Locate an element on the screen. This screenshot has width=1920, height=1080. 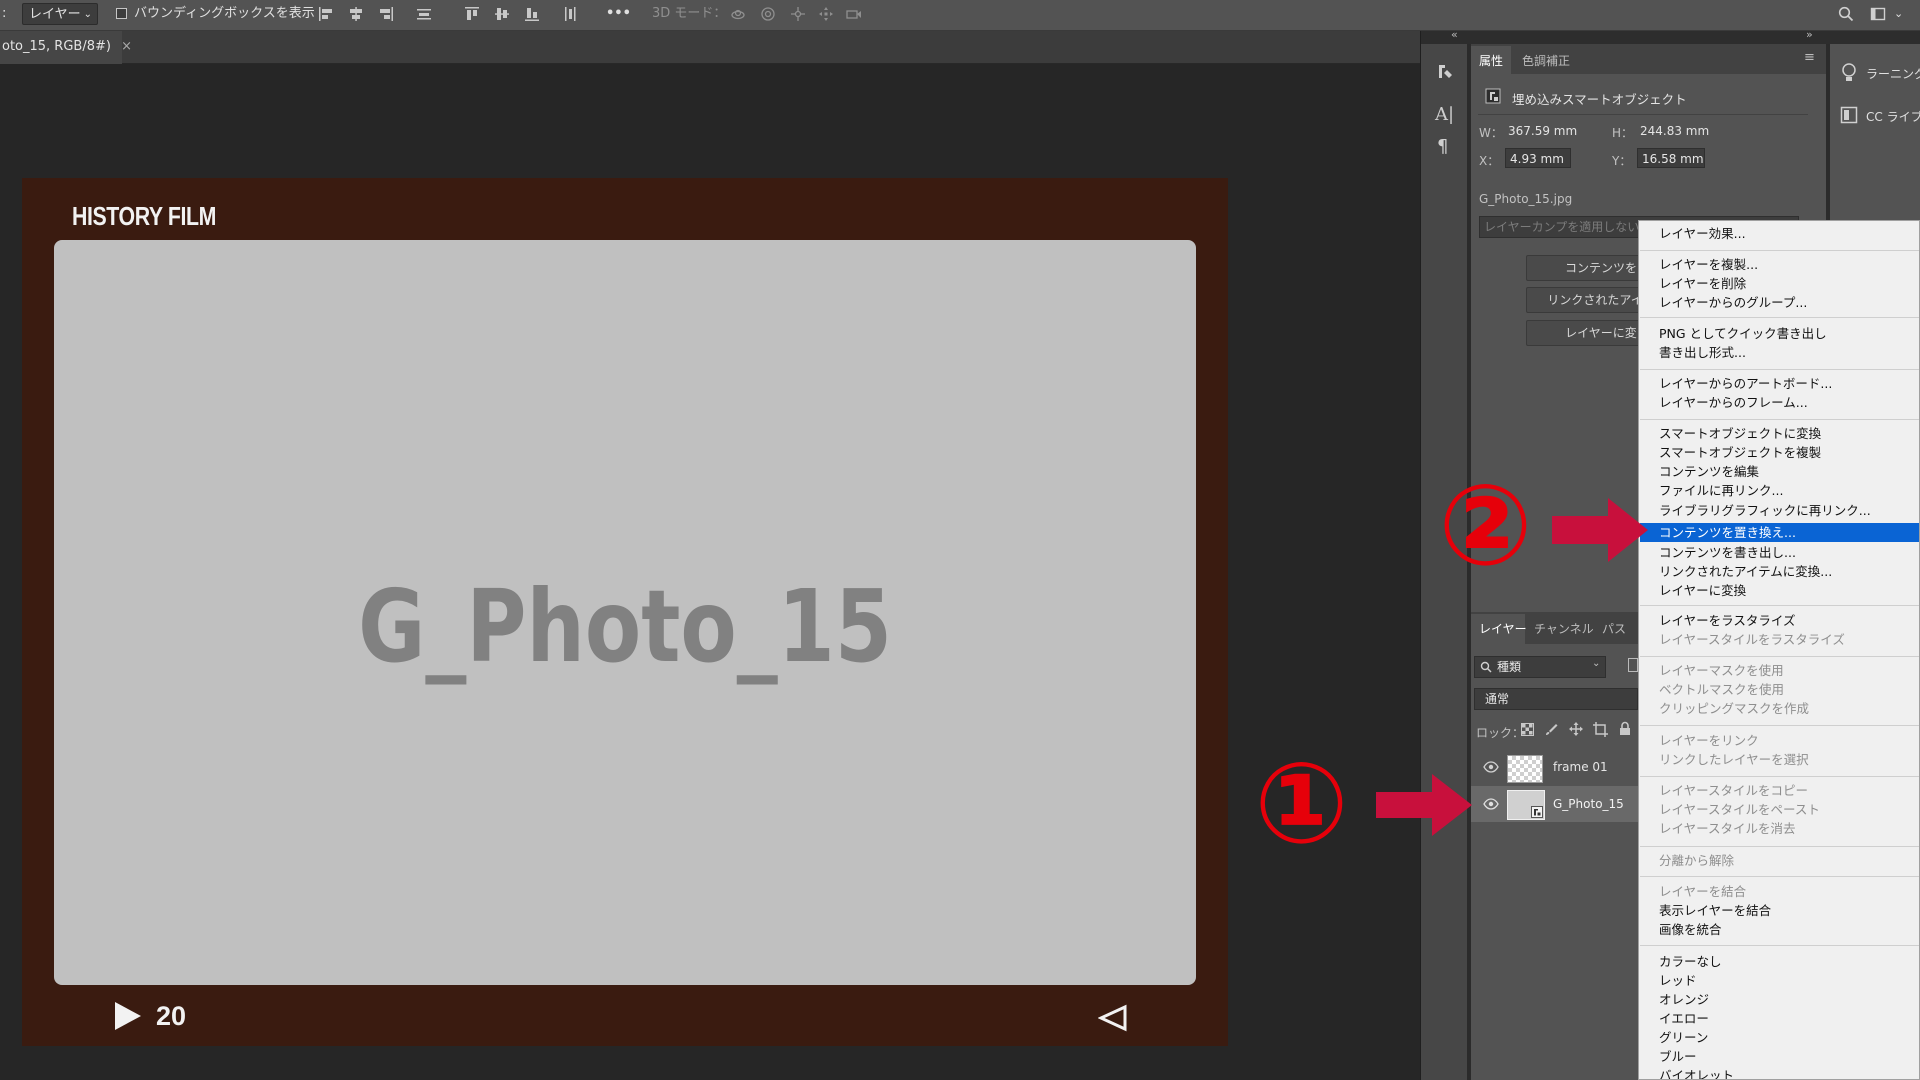
play-icon is located at coordinates (128, 1016).